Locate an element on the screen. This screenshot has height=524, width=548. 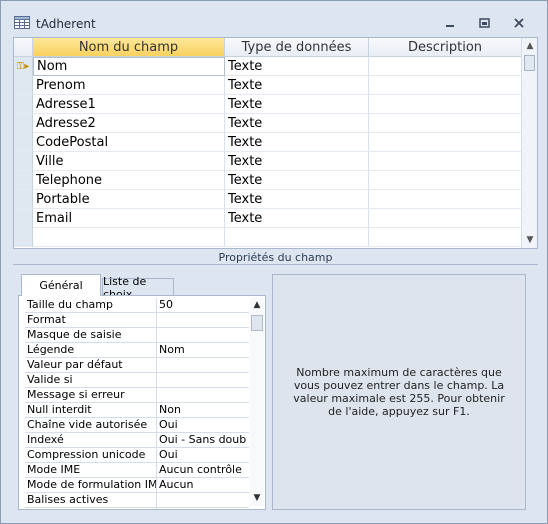
table-row: Email Texte is located at coordinates (268, 218).